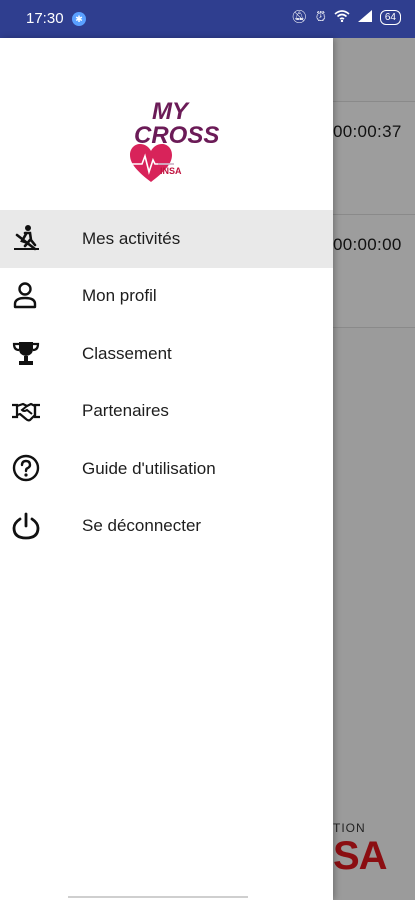 The width and height of the screenshot is (415, 900). I want to click on menu-label: Mes activités, so click(131, 238).